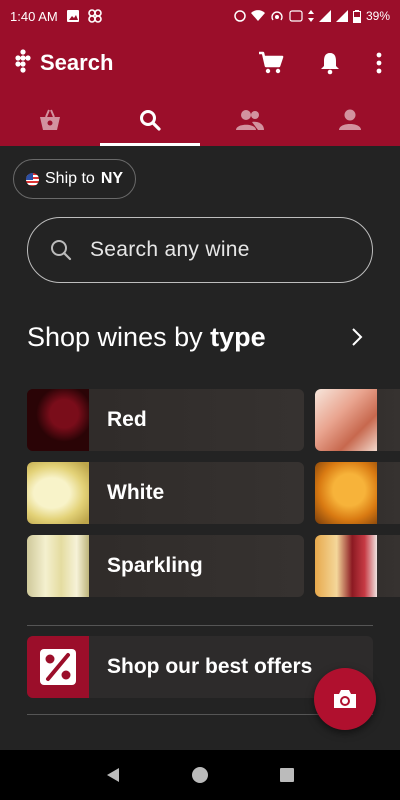  What do you see at coordinates (200, 63) in the screenshot?
I see `app-bar: Search` at bounding box center [200, 63].